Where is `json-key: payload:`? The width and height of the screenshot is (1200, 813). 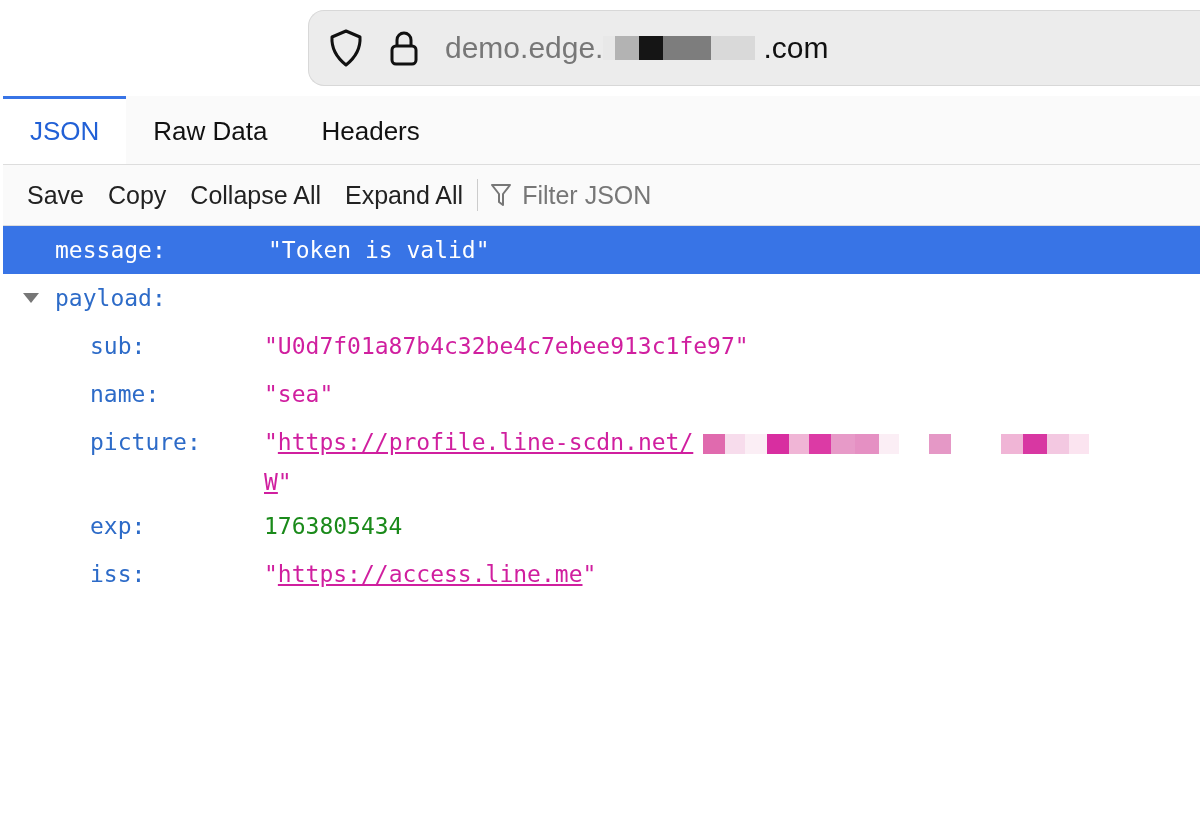
json-key: payload: is located at coordinates (161, 298).